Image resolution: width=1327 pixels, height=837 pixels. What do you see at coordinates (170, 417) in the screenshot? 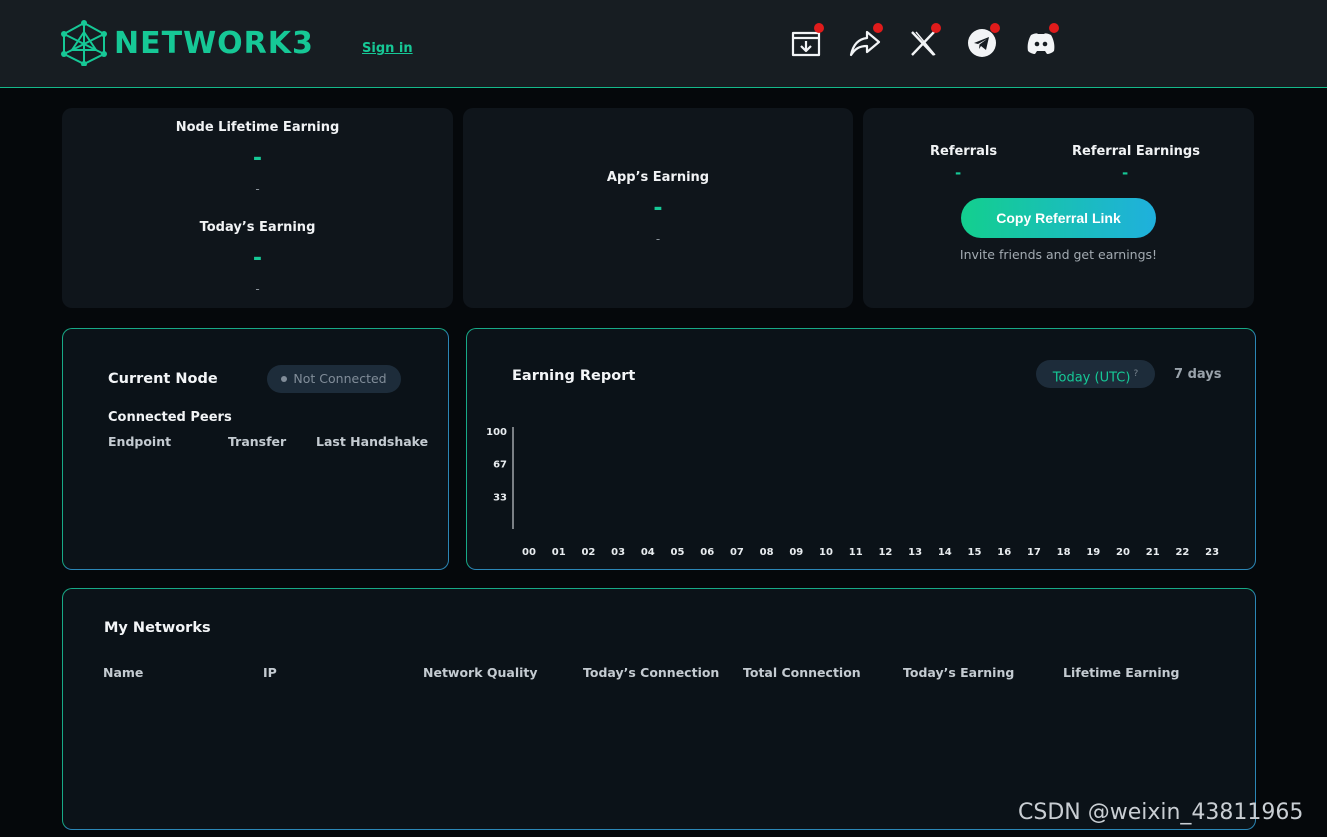
I see `connected-peers-label: Connected Peers` at bounding box center [170, 417].